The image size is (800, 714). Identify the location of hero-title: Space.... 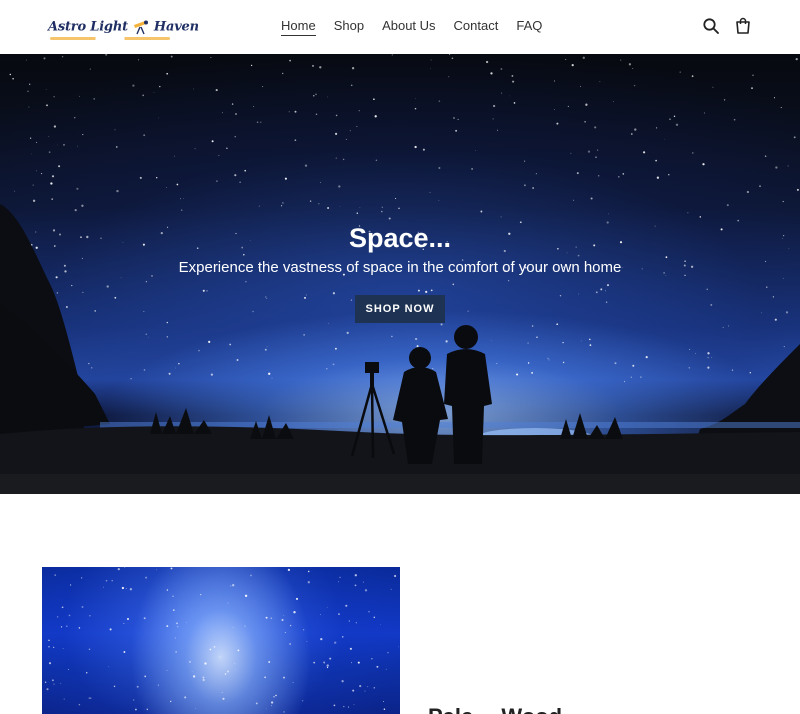
(400, 238).